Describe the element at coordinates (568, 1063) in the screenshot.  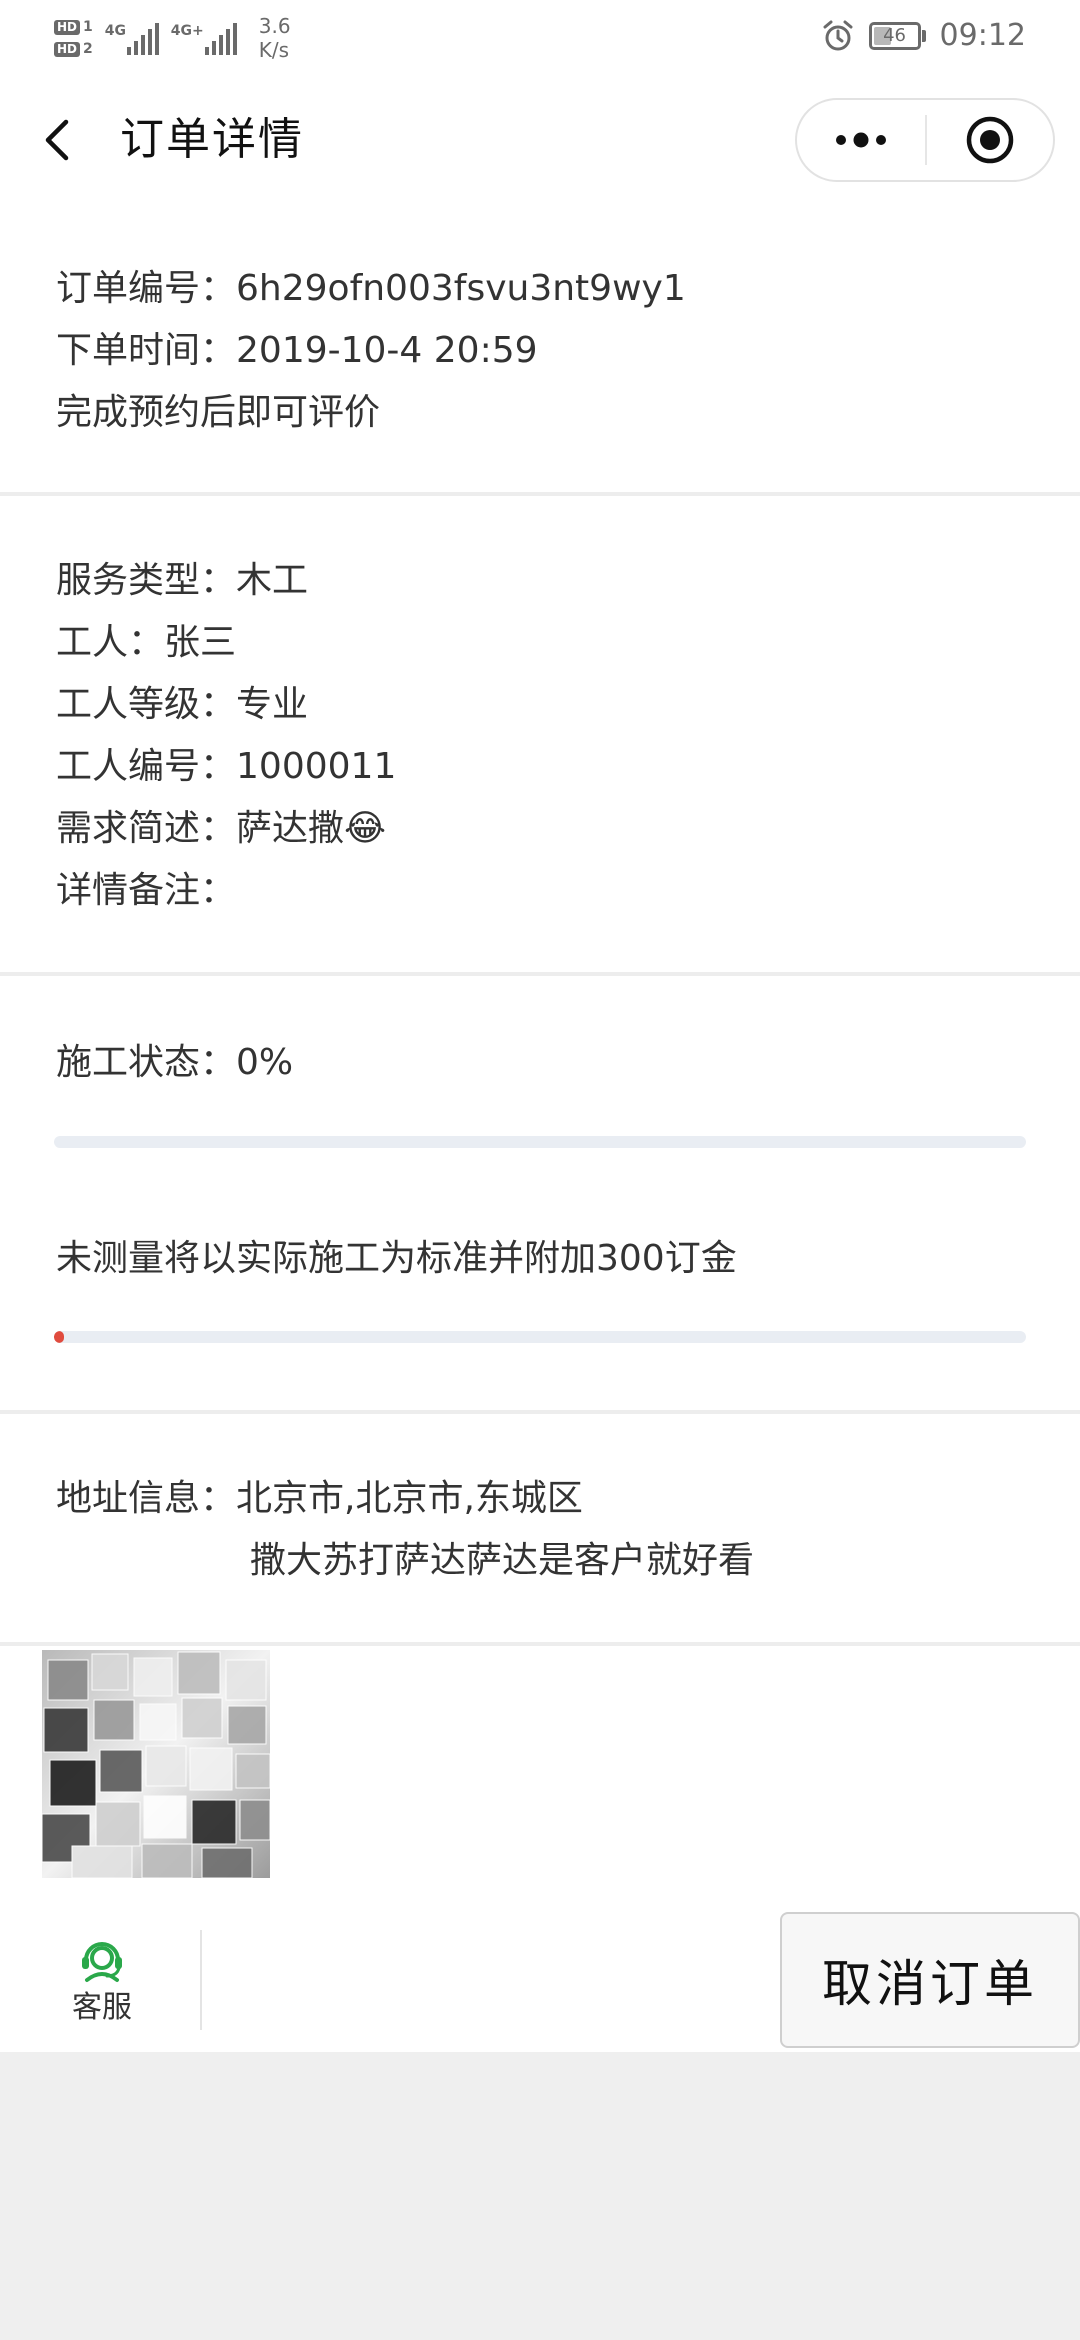
I see `construction-status-row: 施工状态： 0%` at that location.